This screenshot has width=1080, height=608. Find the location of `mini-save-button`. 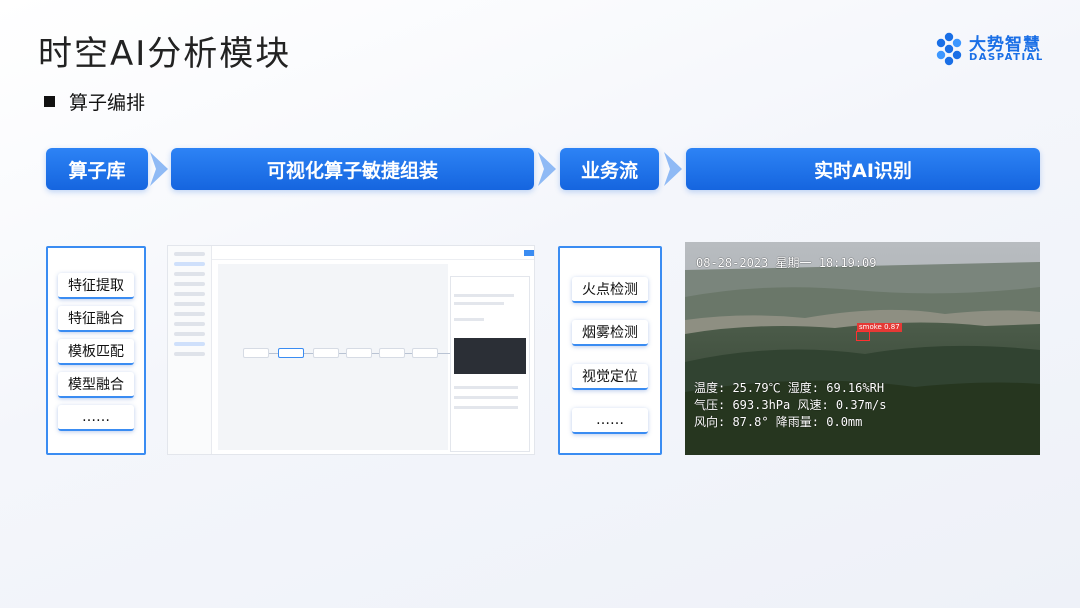

mini-save-button is located at coordinates (529, 253).